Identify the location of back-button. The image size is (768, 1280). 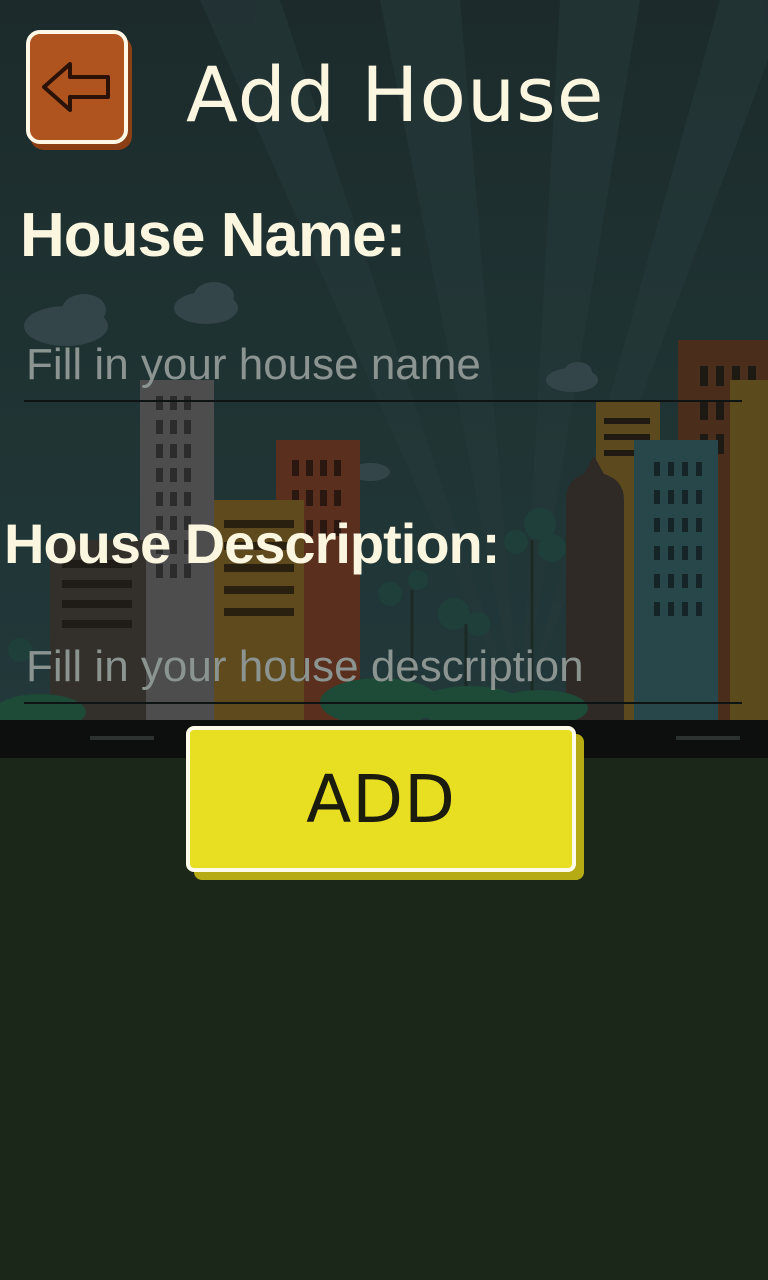
(77, 87).